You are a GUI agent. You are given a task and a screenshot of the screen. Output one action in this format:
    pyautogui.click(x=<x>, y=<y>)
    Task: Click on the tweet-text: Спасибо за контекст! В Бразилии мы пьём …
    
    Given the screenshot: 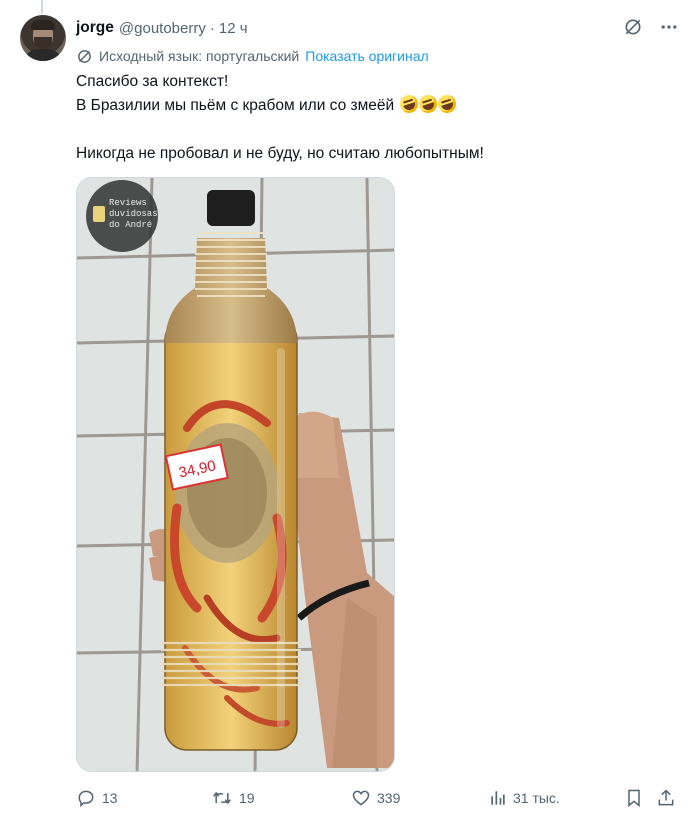 What is the action you would take?
    pyautogui.click(x=376, y=118)
    